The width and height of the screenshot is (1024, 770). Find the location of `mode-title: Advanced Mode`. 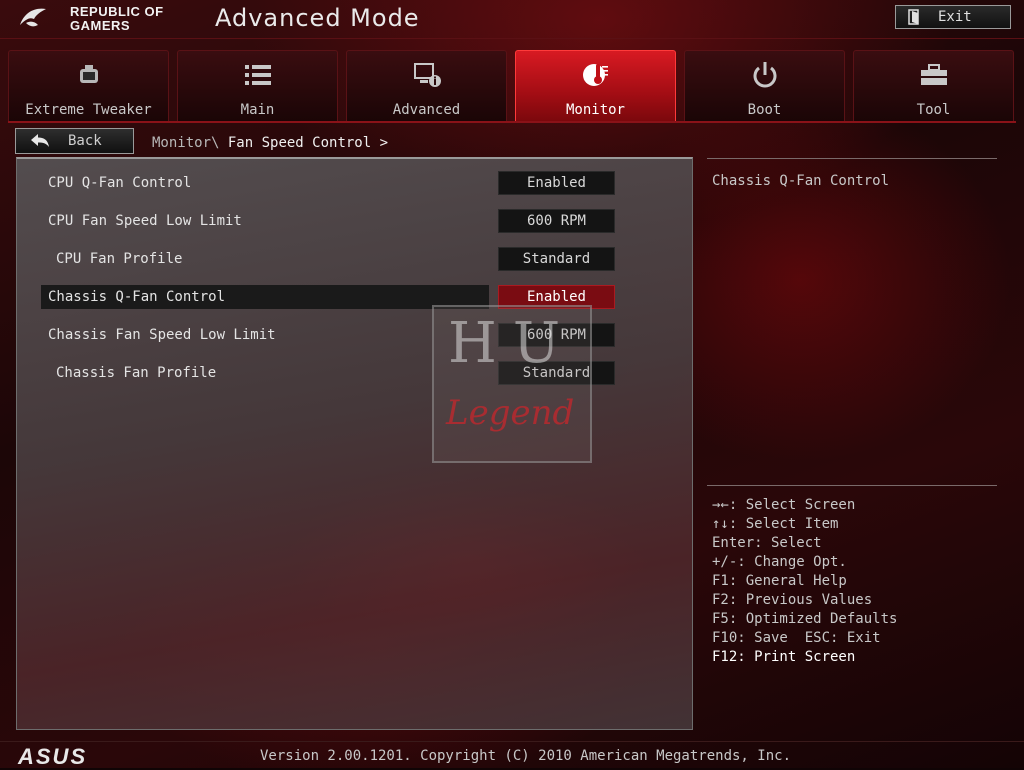

mode-title: Advanced Mode is located at coordinates (317, 18).